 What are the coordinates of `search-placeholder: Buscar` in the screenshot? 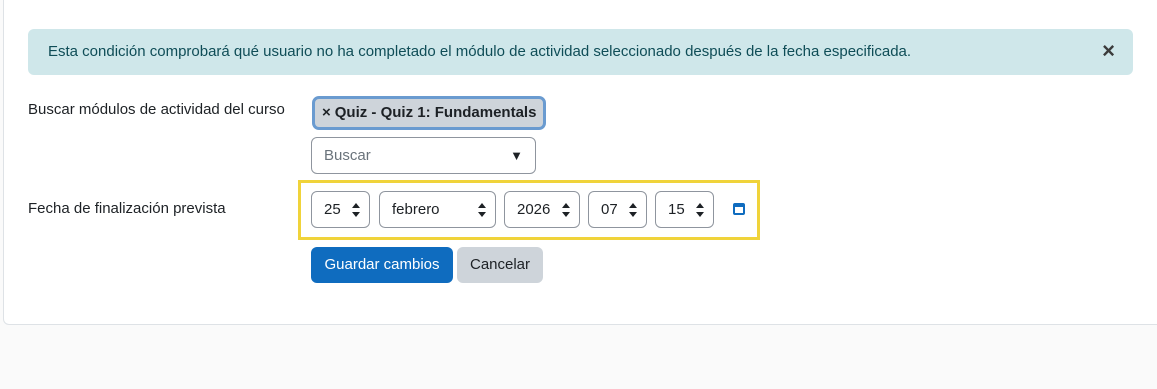 It's located at (347, 155).